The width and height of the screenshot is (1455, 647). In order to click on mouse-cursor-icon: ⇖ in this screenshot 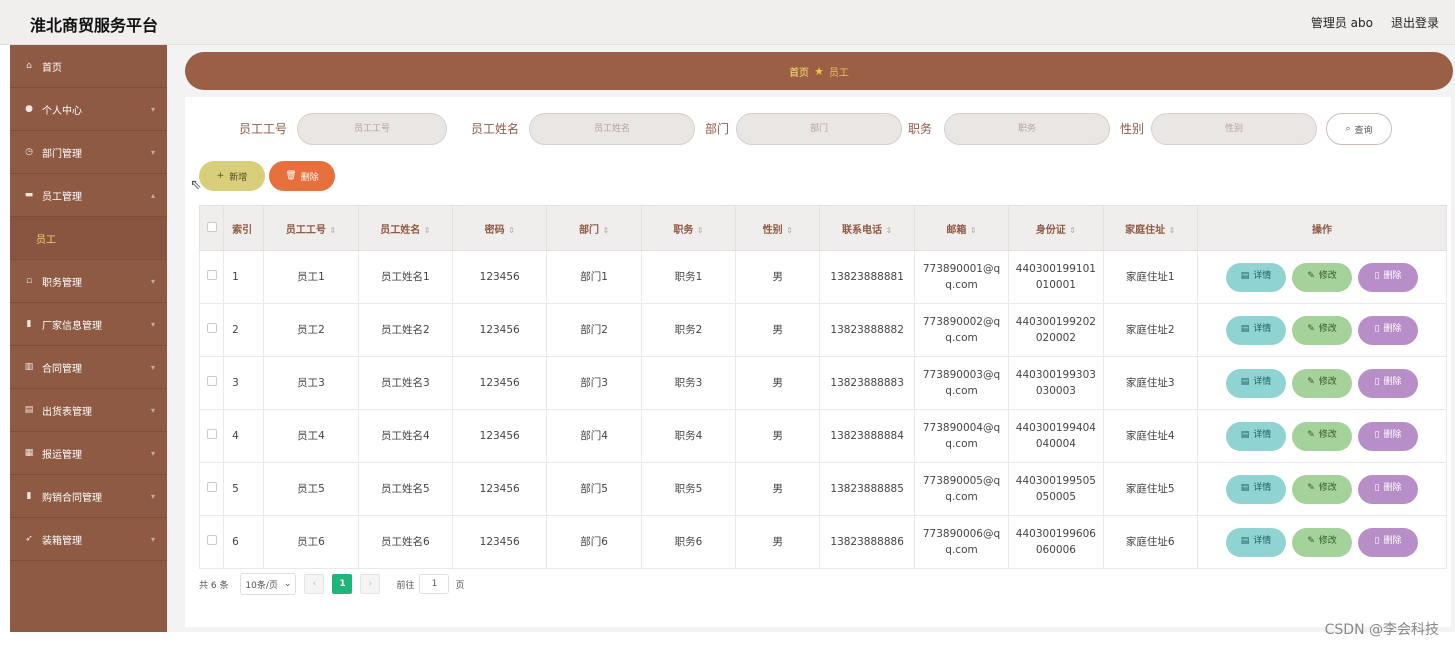, I will do `click(196, 185)`.